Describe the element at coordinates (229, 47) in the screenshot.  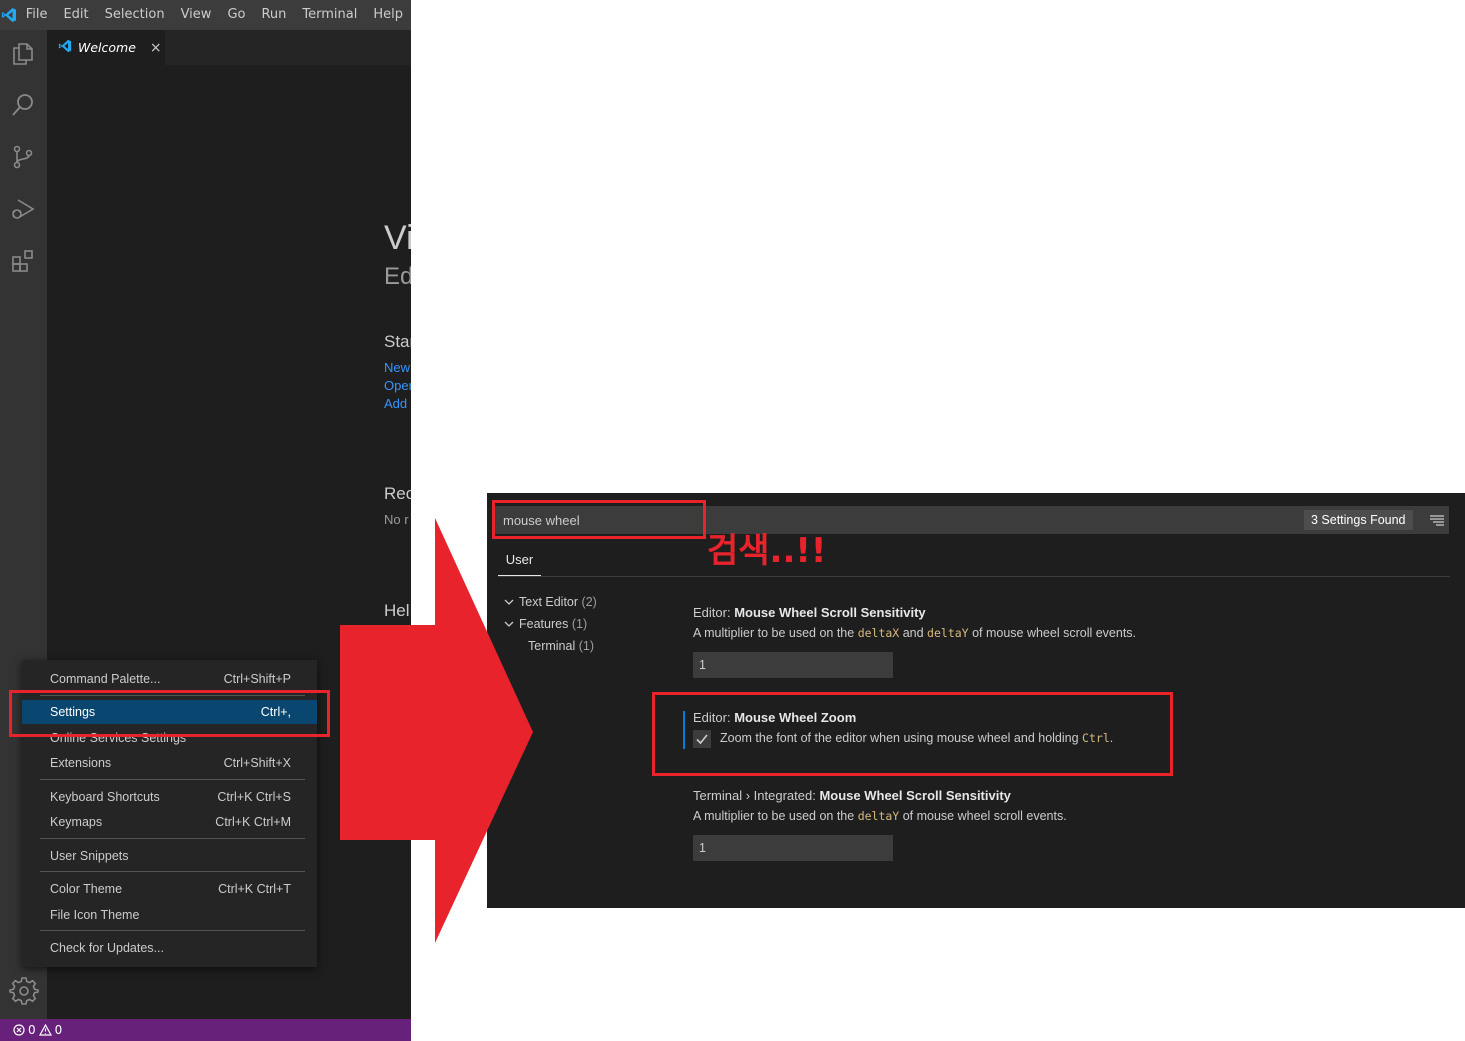
I see `tab-bar: Welcome ×` at that location.